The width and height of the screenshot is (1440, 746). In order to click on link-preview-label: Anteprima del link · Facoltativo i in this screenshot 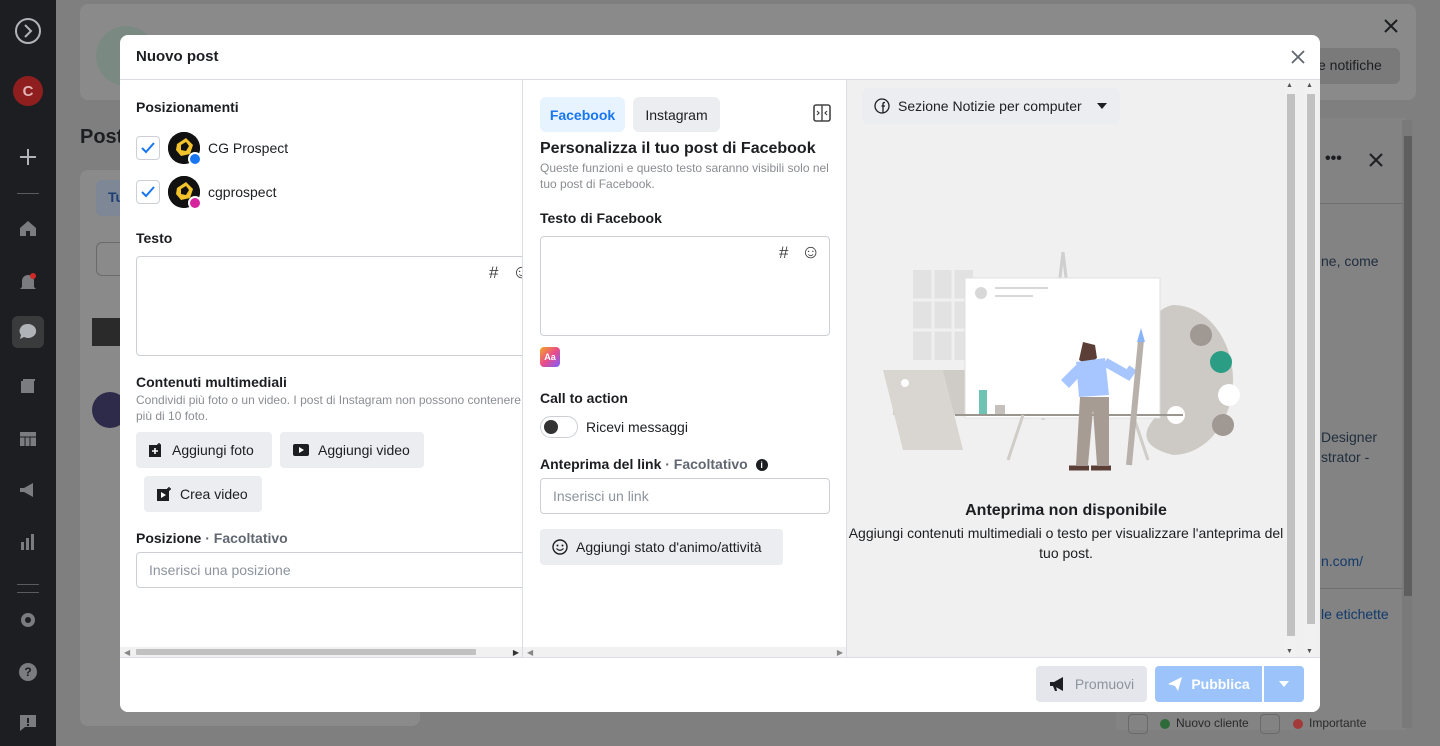, I will do `click(654, 464)`.